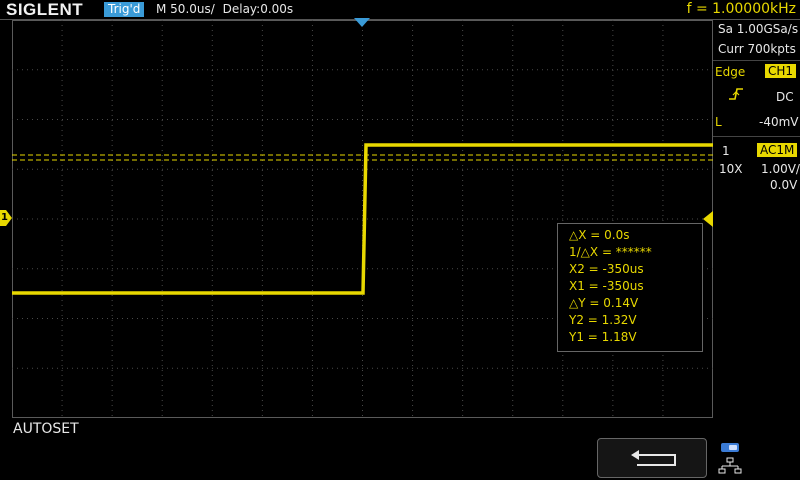  What do you see at coordinates (603, 337) in the screenshot?
I see `cursor-y1: Y1 = 1.18V` at bounding box center [603, 337].